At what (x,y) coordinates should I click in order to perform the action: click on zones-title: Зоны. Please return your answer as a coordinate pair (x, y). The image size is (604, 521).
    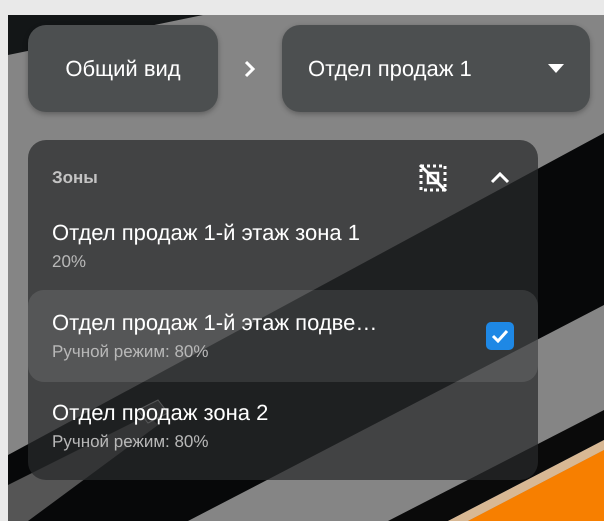
    Looking at the image, I should click on (75, 178).